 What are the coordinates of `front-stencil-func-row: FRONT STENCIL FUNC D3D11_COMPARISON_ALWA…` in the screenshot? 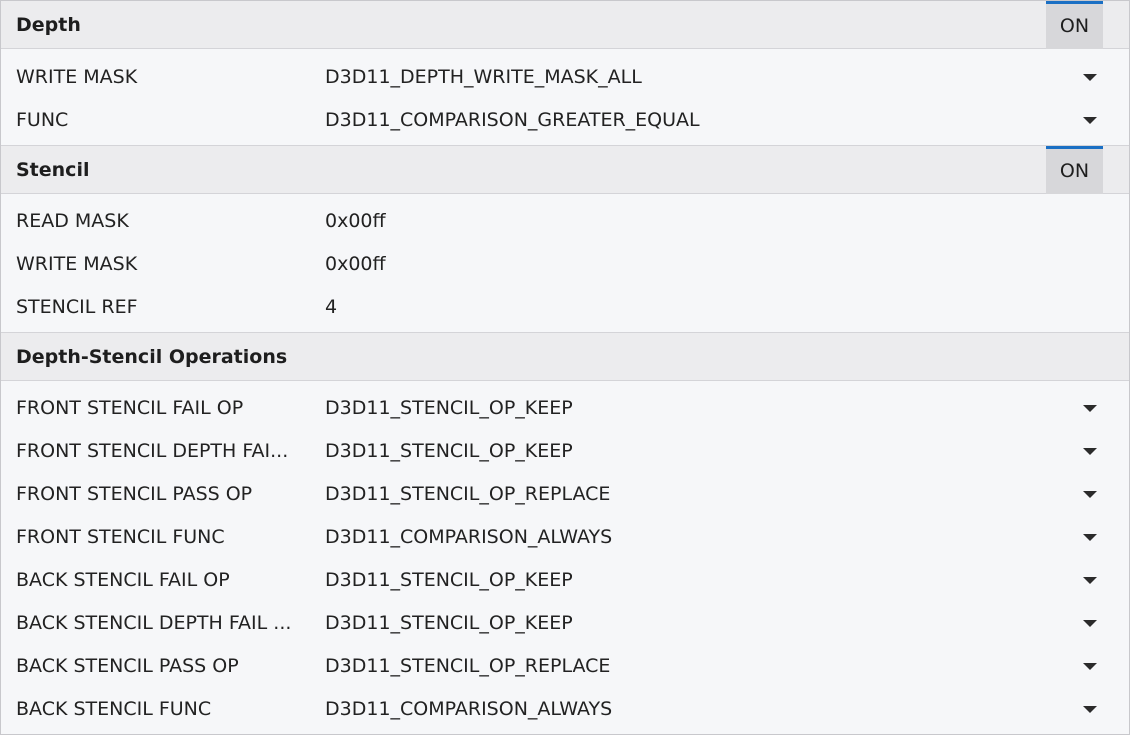 It's located at (565, 537).